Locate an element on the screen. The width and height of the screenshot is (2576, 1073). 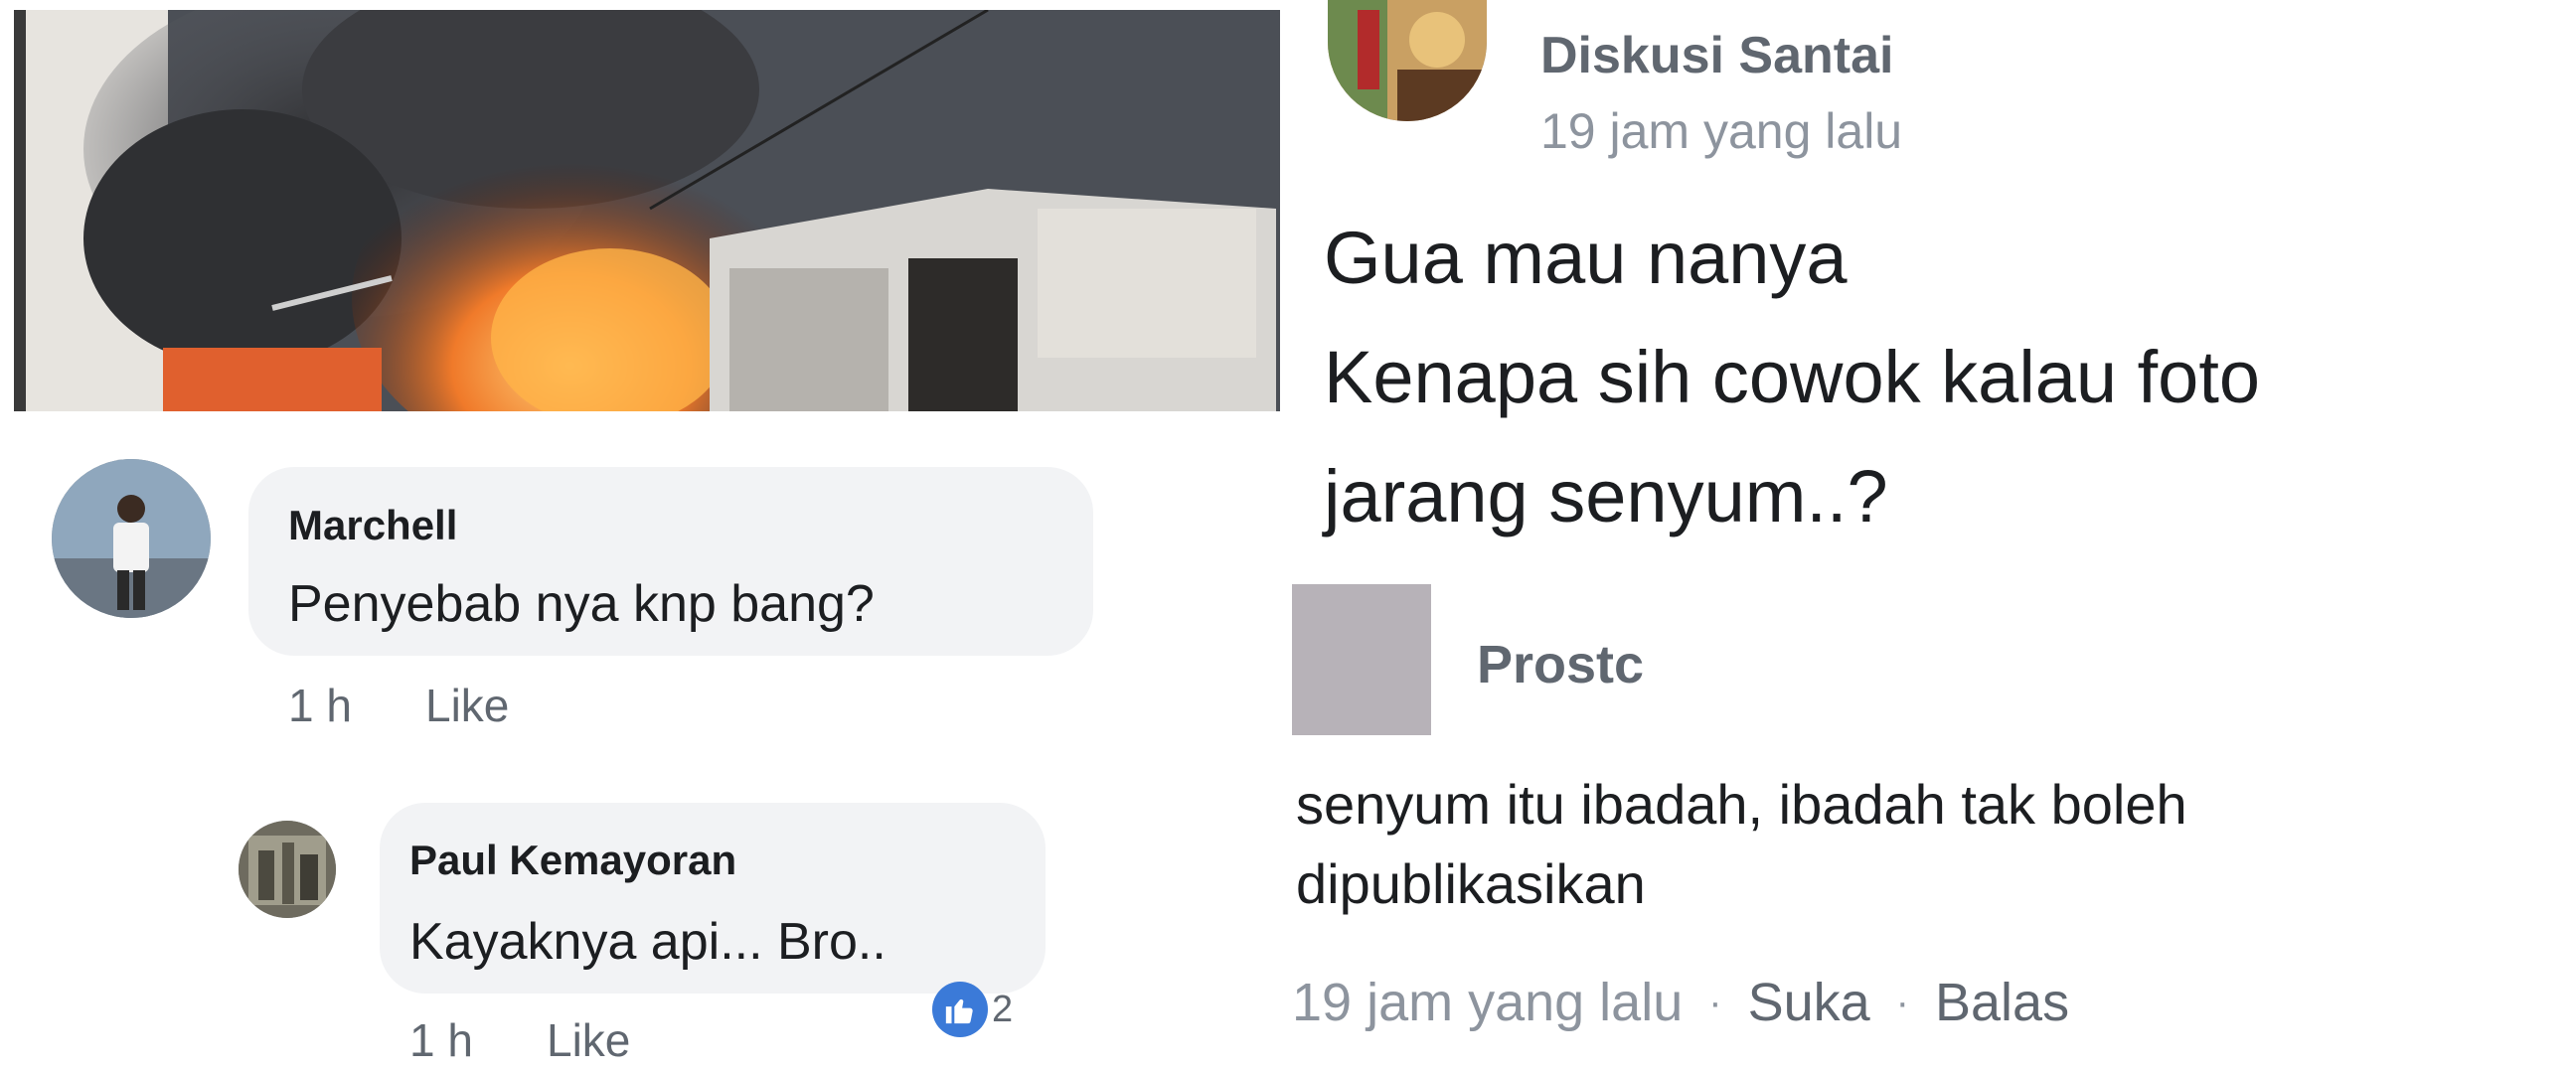
reply-author-name: Prostc is located at coordinates (1560, 664).